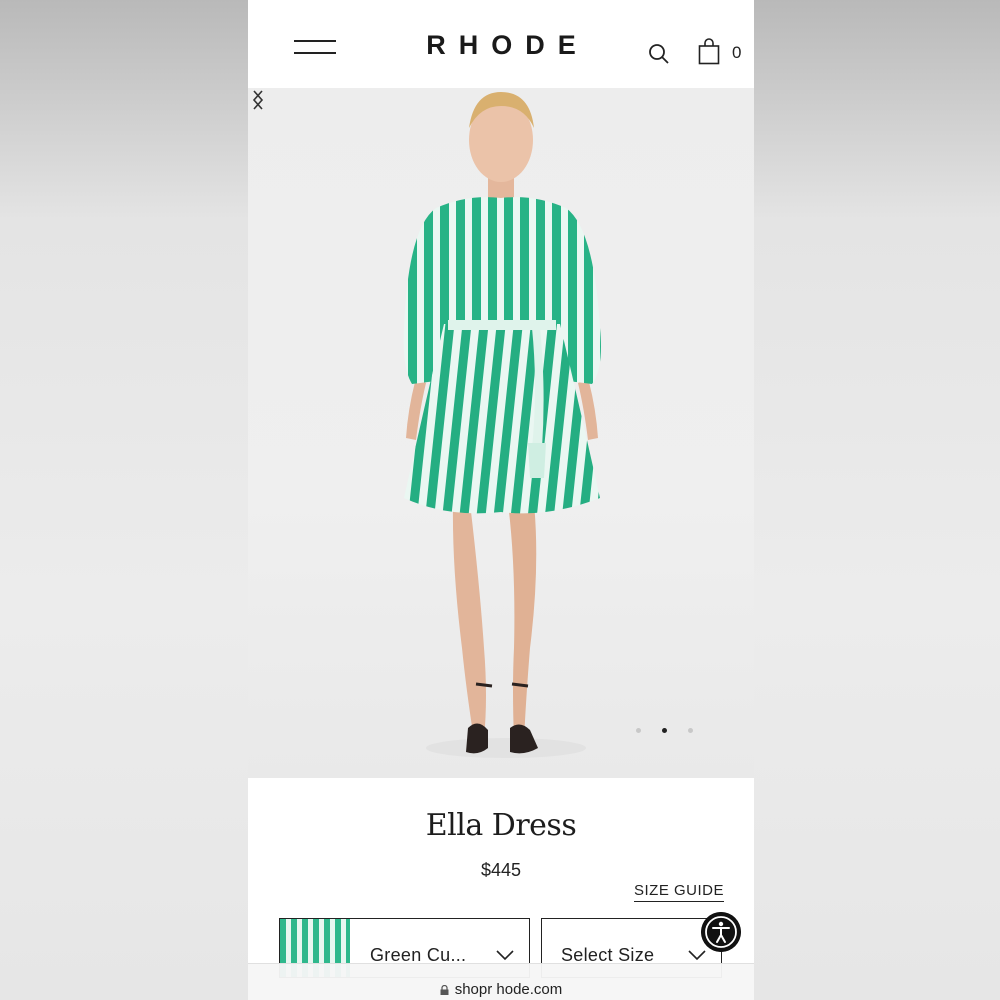 The height and width of the screenshot is (1000, 1000). What do you see at coordinates (709, 51) in the screenshot?
I see `shopping-bag-icon` at bounding box center [709, 51].